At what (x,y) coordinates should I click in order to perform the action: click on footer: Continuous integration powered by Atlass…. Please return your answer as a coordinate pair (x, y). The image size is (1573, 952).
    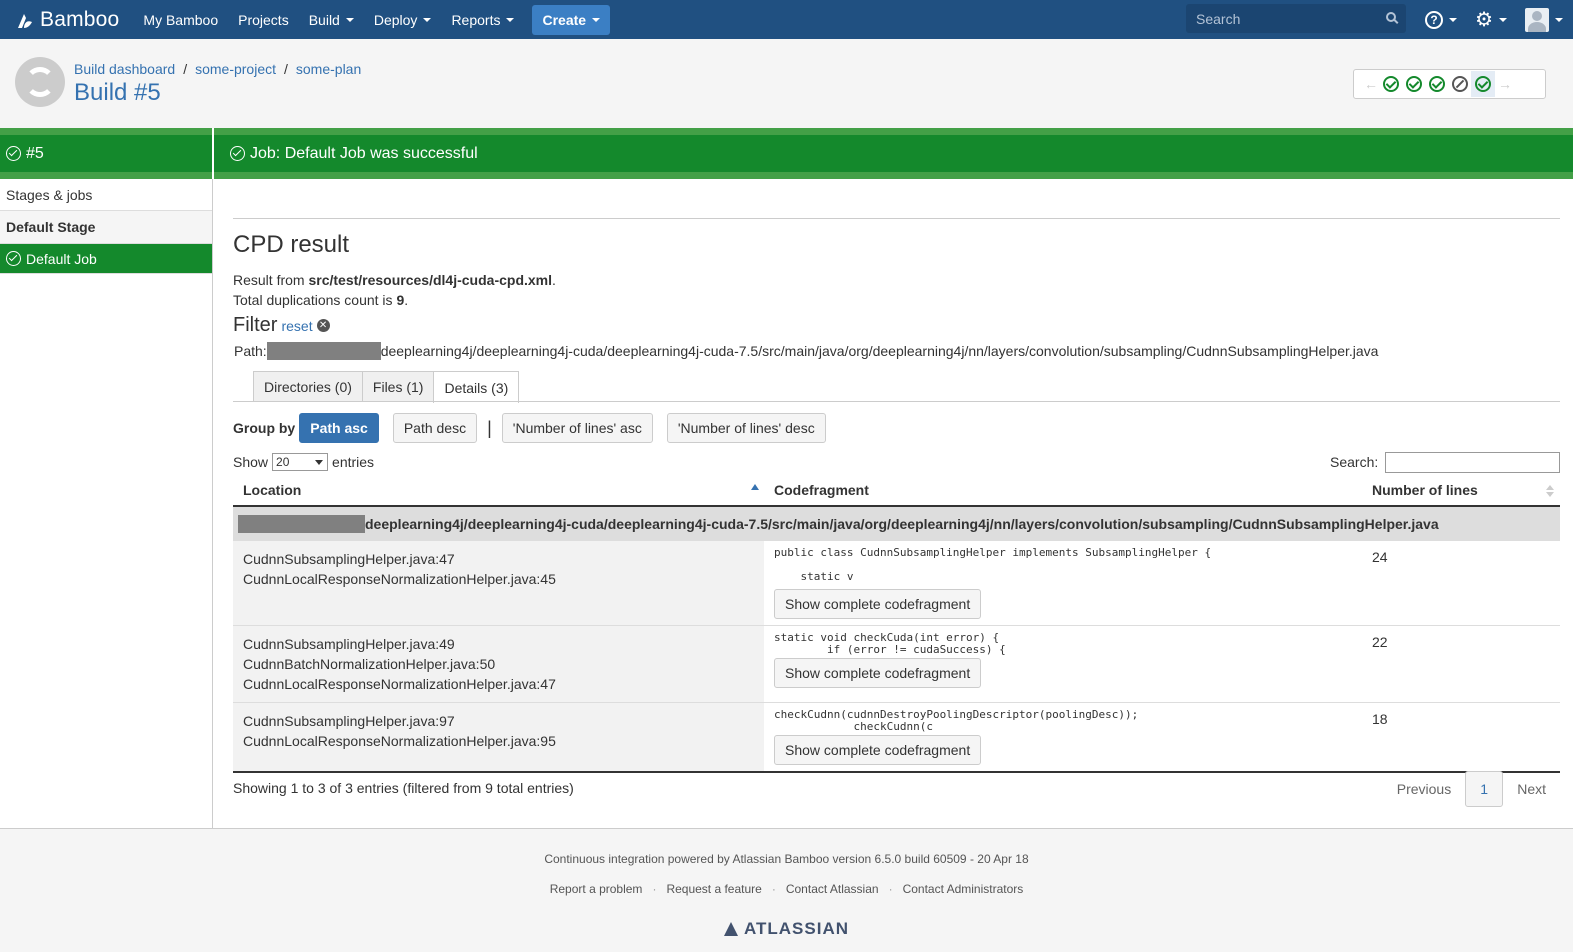
    Looking at the image, I should click on (786, 890).